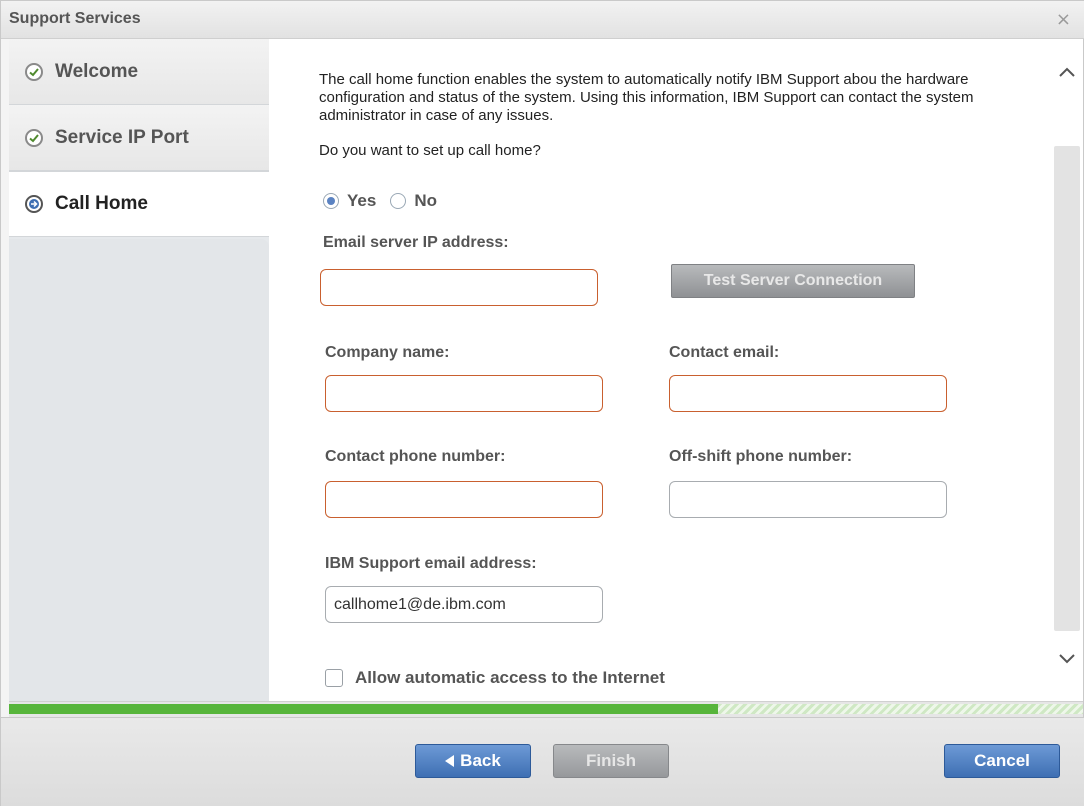  I want to click on yes-radio, so click(331, 201).